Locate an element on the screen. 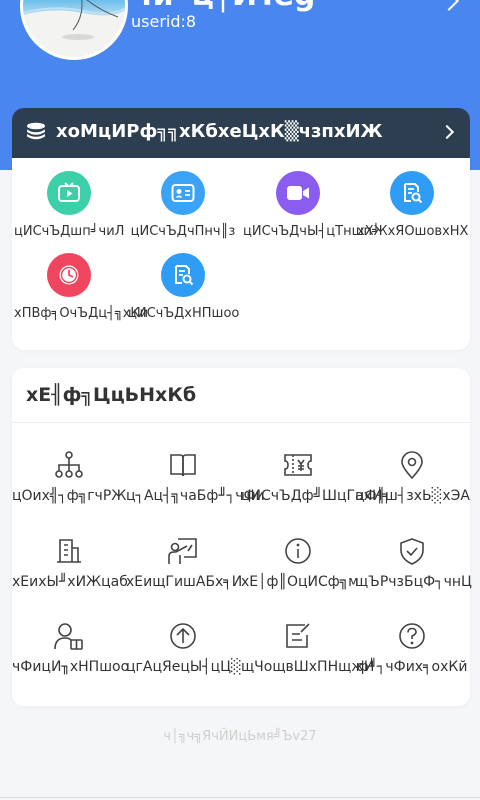 This screenshot has width=480, height=800. video-play-icon is located at coordinates (69, 193).